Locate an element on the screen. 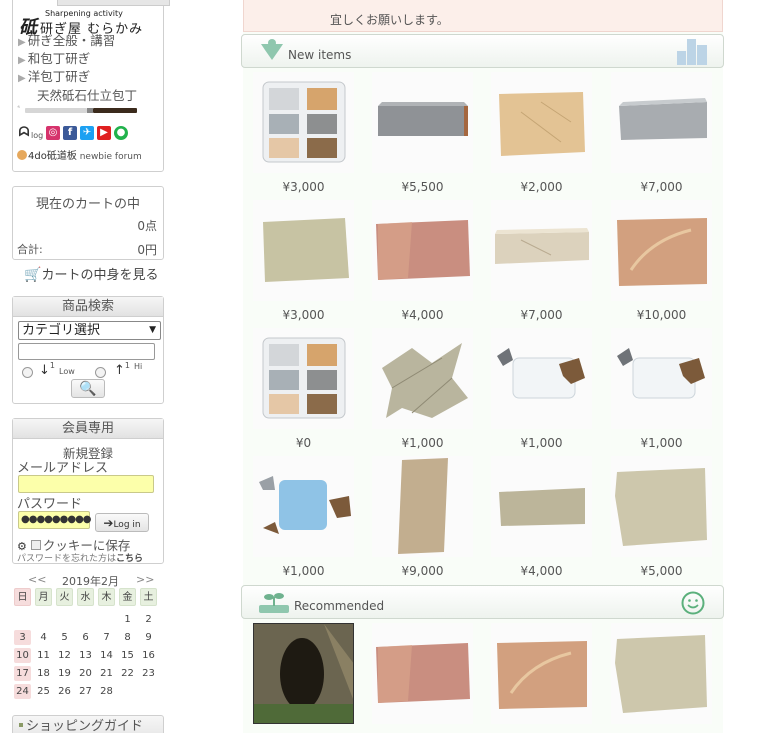  login-button: ➔Log in is located at coordinates (122, 522).